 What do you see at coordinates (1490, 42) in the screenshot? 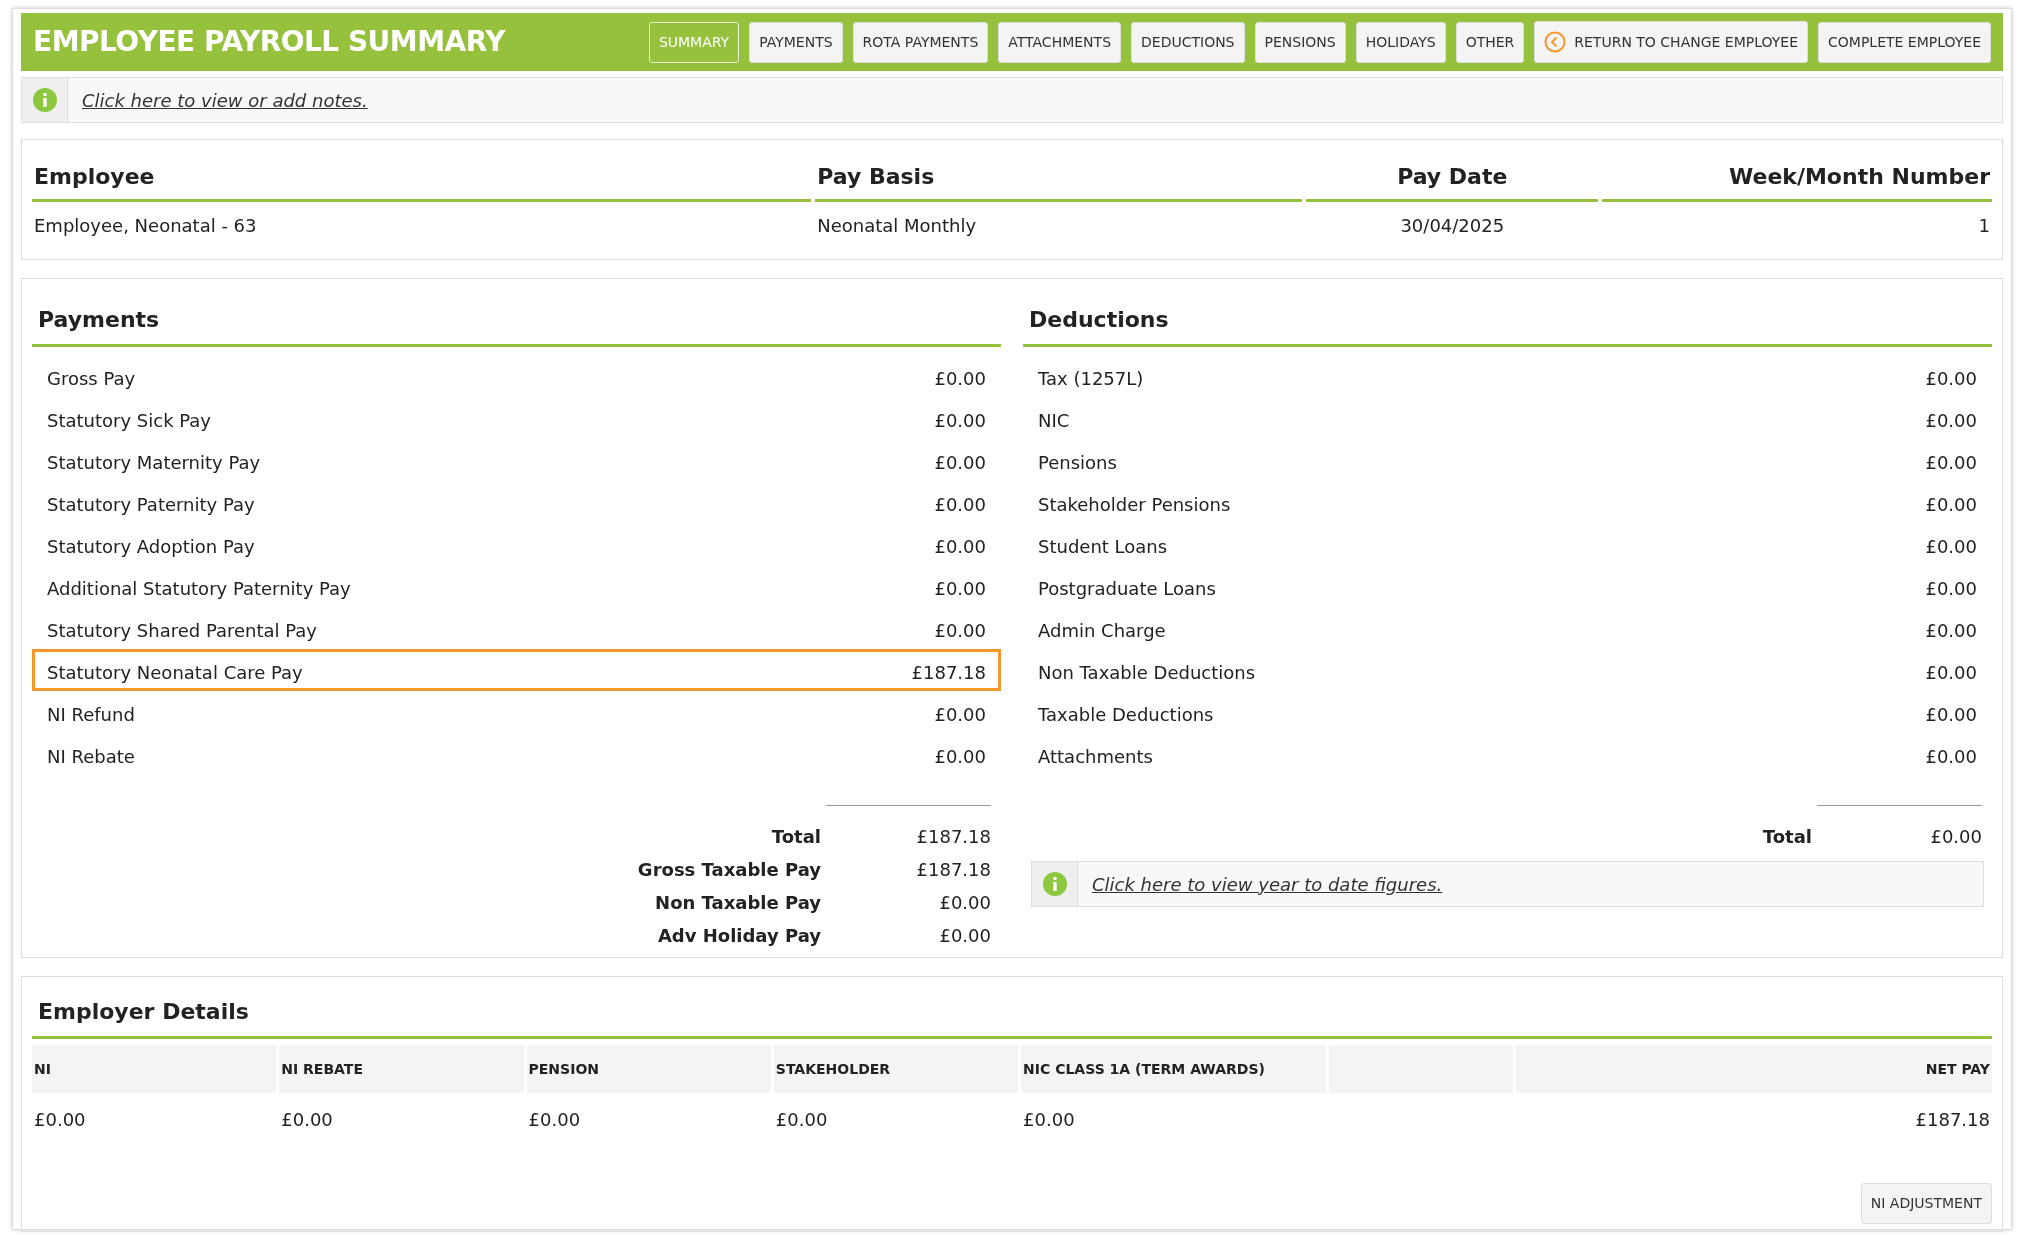
I see `tab: OTHER` at bounding box center [1490, 42].